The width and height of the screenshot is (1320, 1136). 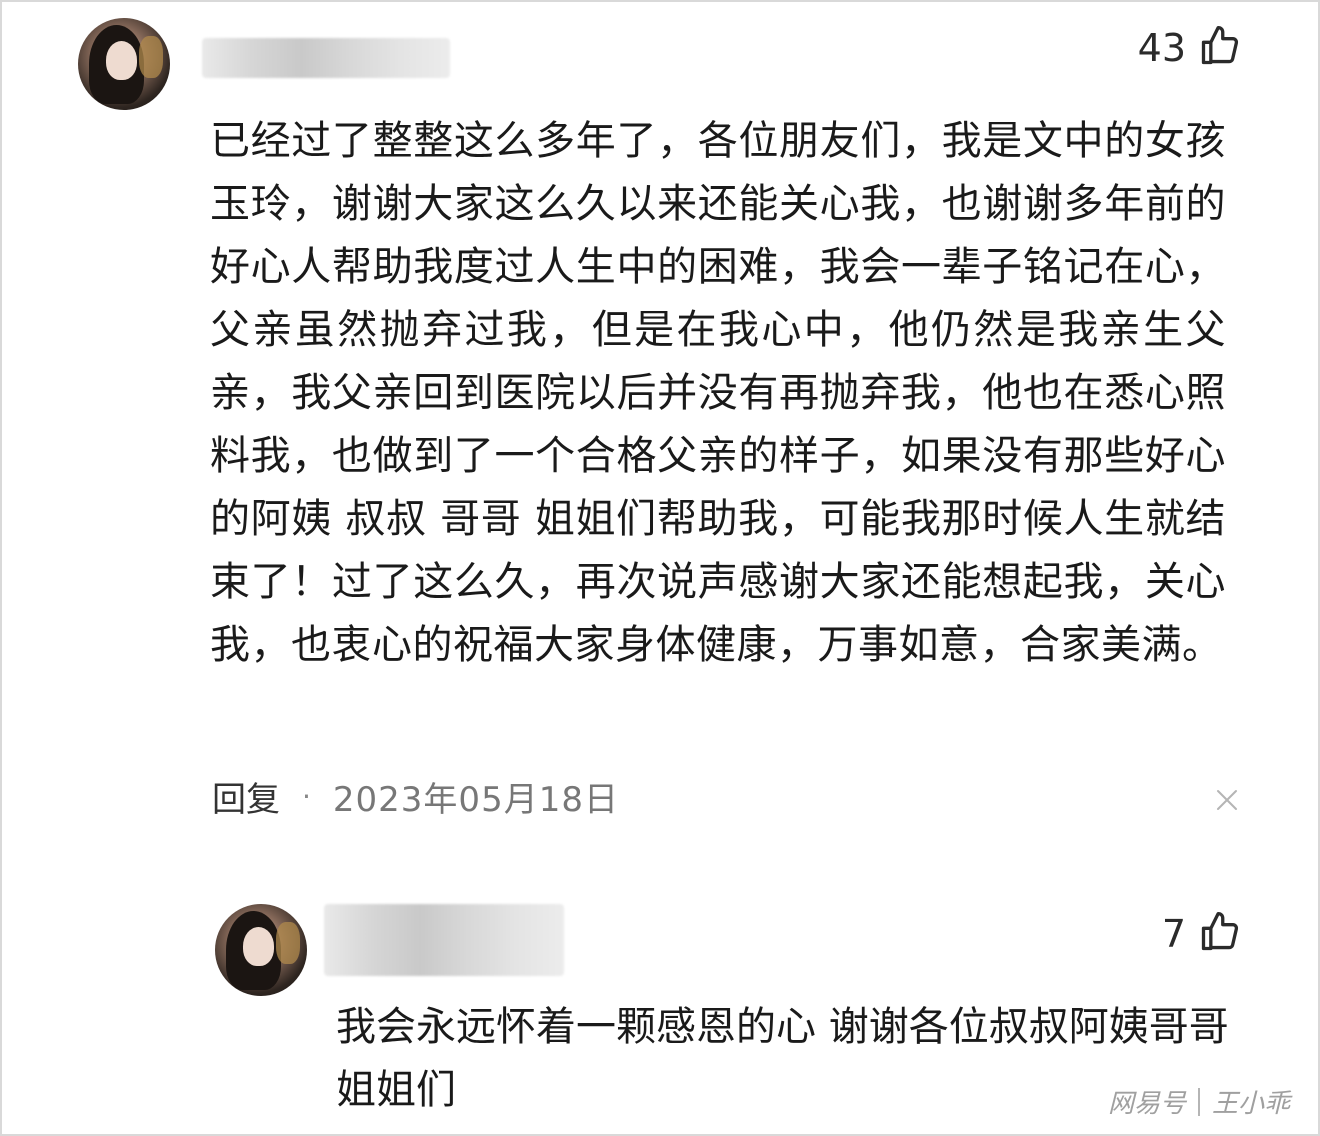 What do you see at coordinates (326, 58) in the screenshot?
I see `username-blurred` at bounding box center [326, 58].